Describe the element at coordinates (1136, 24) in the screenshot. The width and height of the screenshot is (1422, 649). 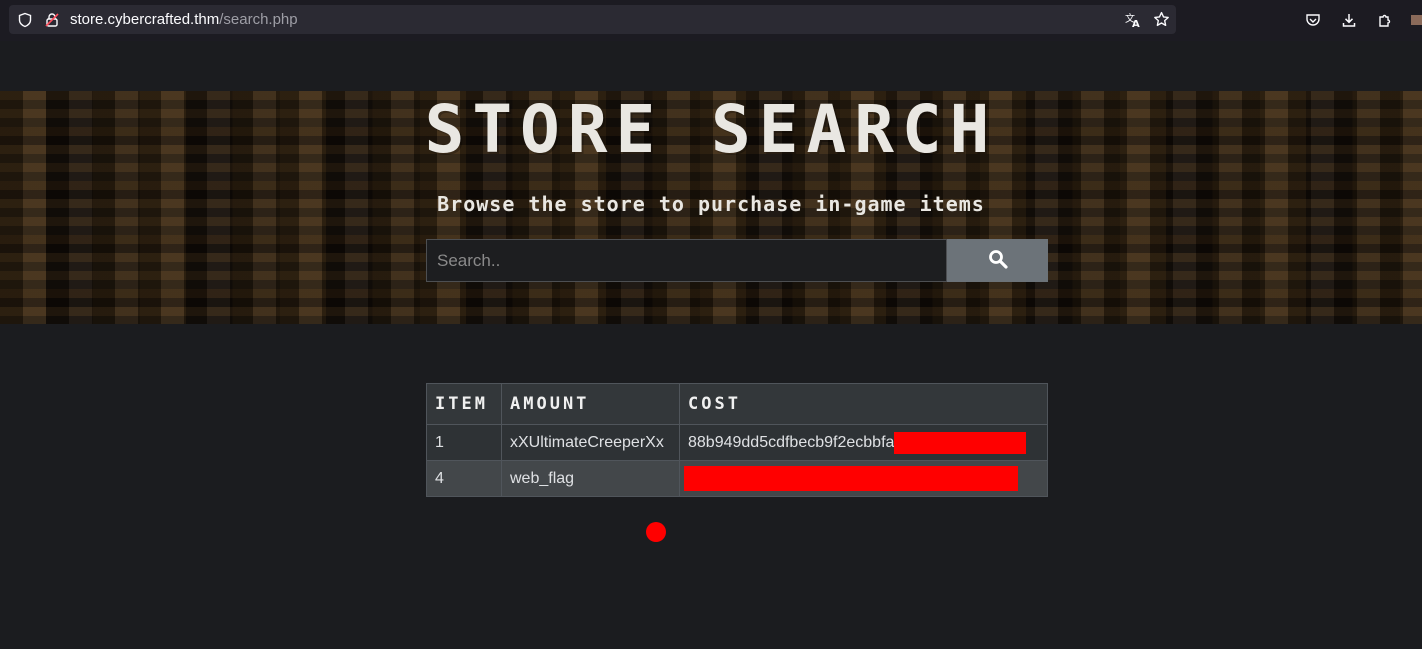
I see `svg-text: A` at that location.